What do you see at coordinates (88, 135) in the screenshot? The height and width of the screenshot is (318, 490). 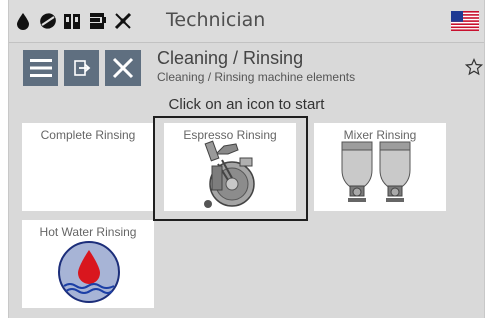 I see `tile-label: Complete Rinsing` at bounding box center [88, 135].